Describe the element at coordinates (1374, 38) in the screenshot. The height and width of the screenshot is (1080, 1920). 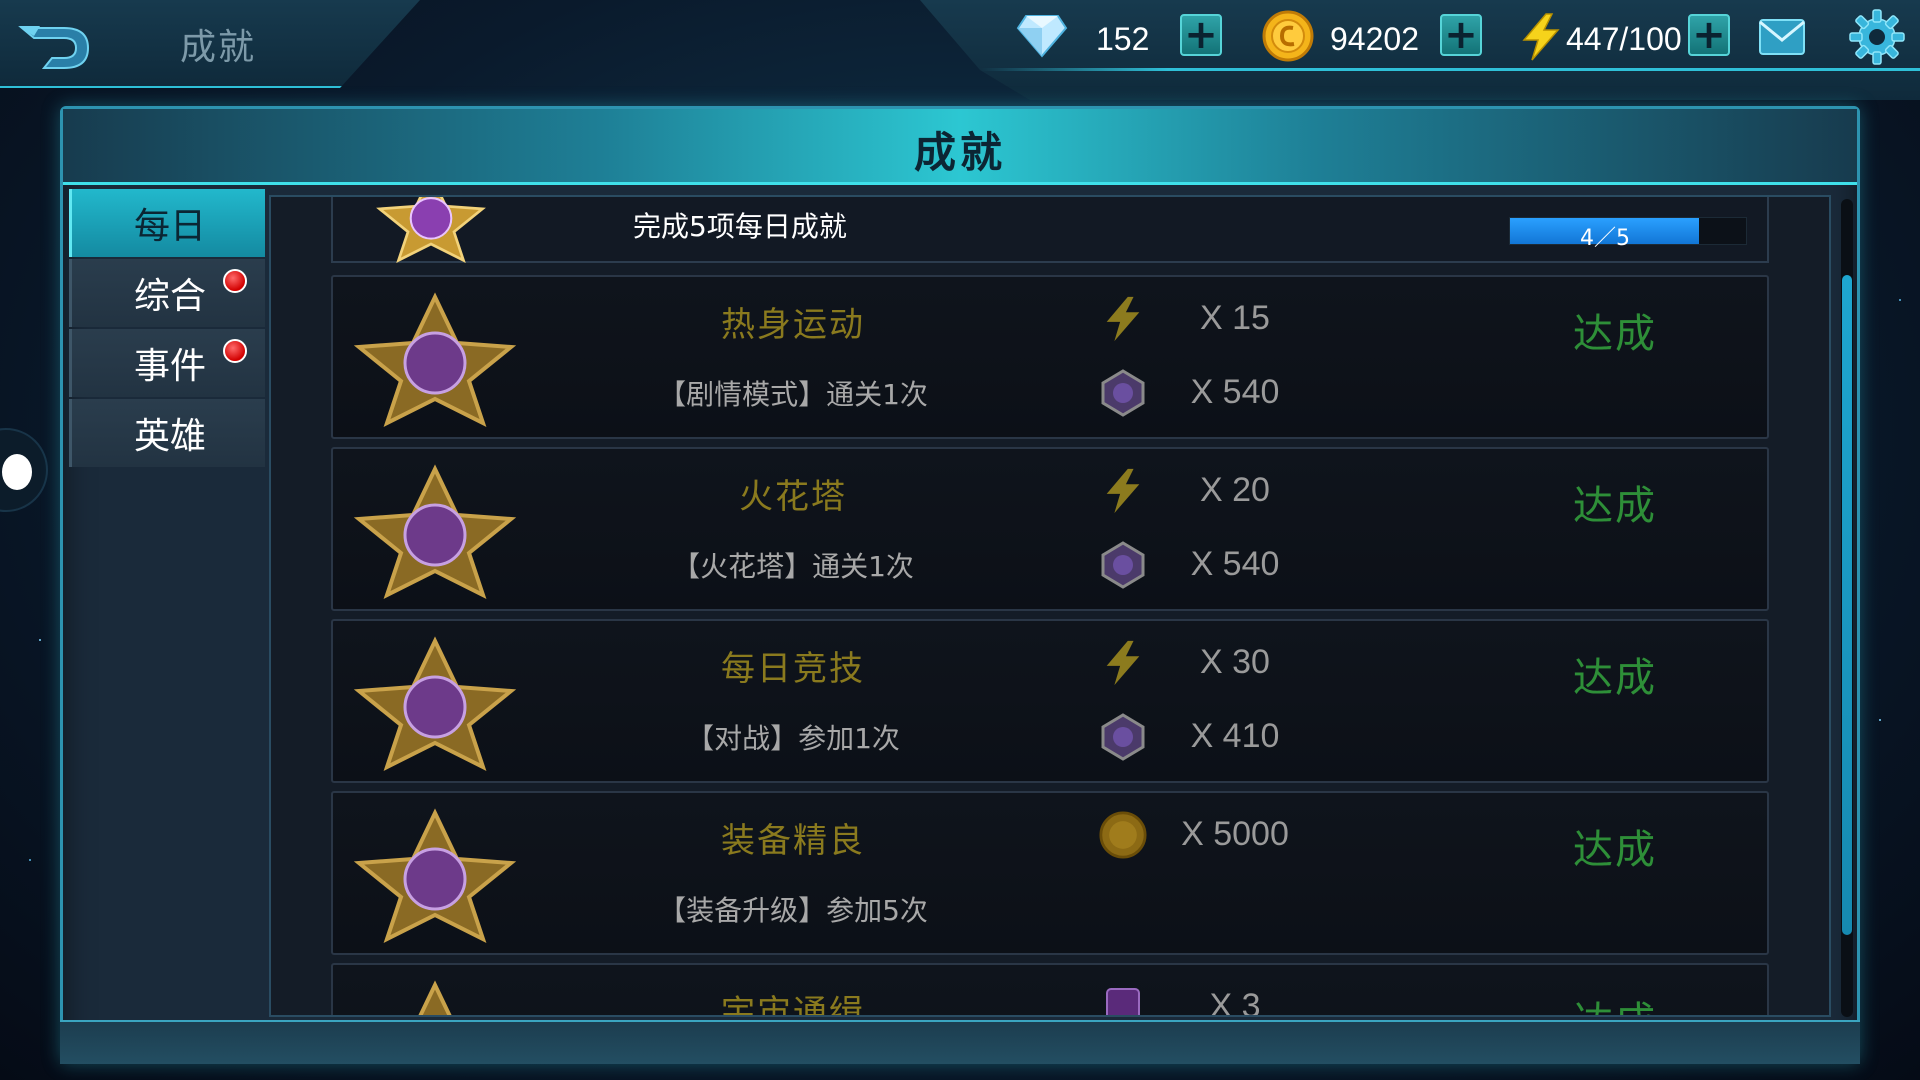
I see `coin-count: 94202` at that location.